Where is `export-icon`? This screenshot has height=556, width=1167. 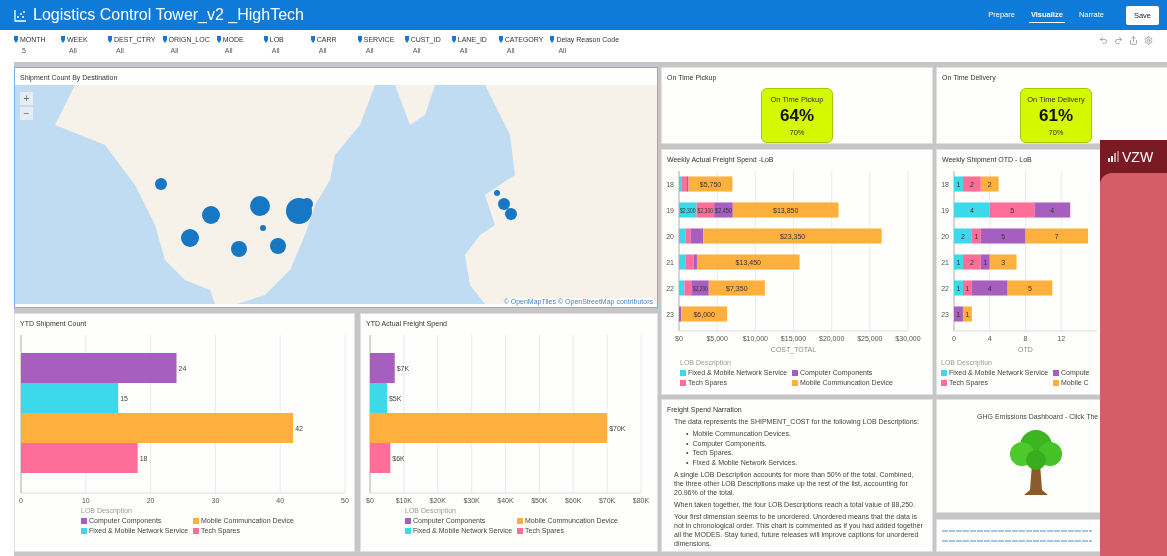 export-icon is located at coordinates (1133, 40).